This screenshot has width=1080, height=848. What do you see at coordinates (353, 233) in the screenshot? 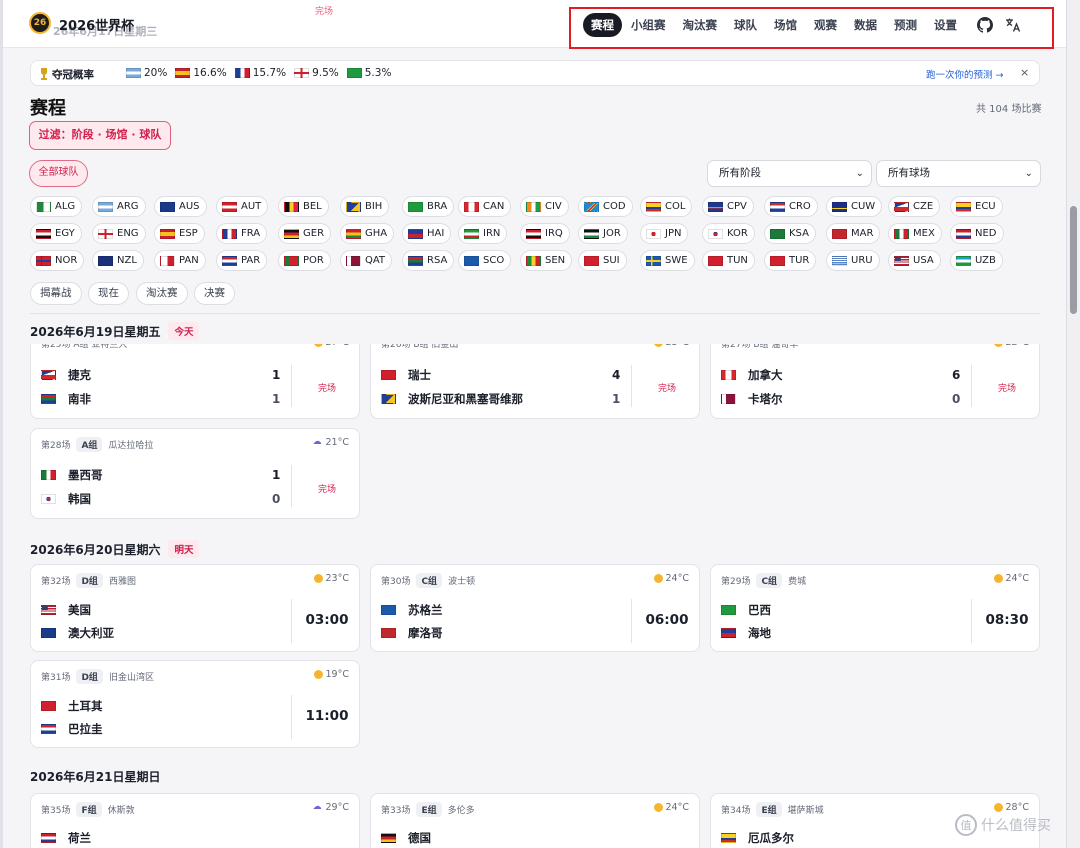
I see `flag-gha-icon` at bounding box center [353, 233].